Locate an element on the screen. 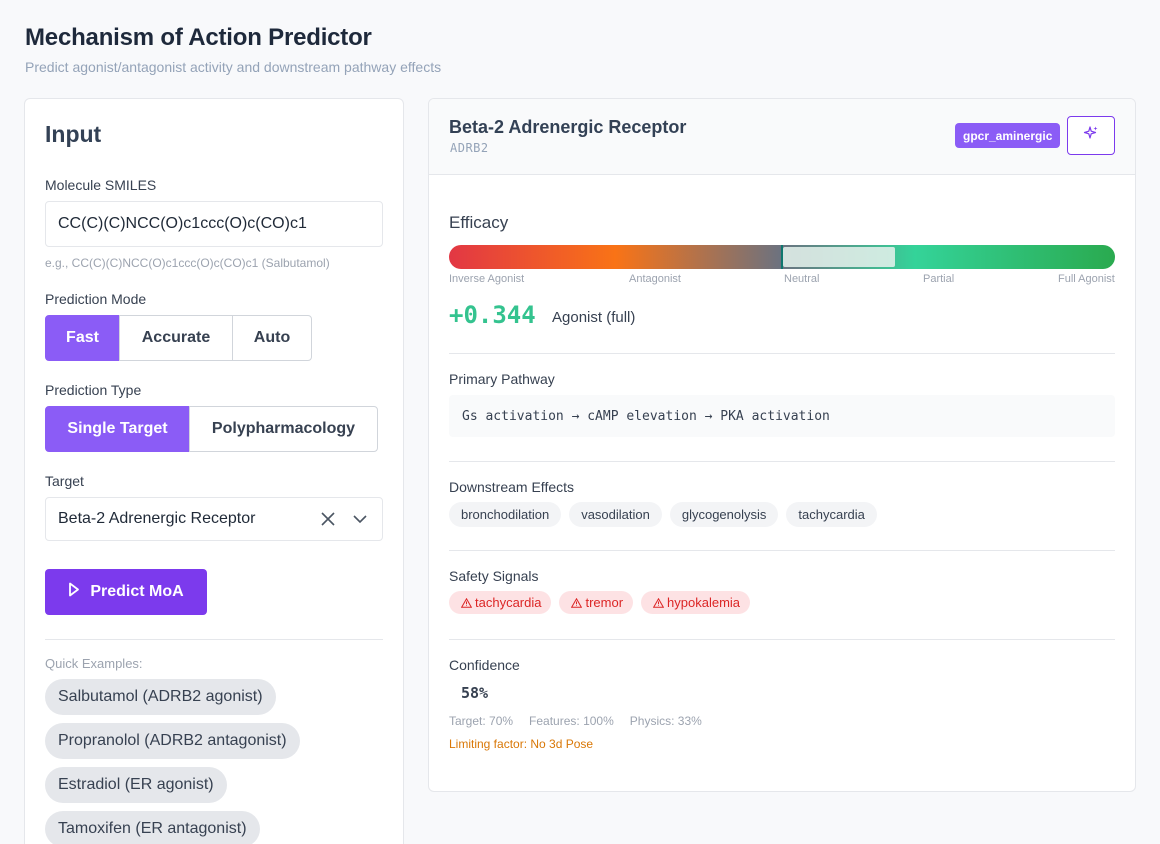 Image resolution: width=1160 pixels, height=844 pixels. quick-examples-label: Quick Examples: is located at coordinates (94, 663).